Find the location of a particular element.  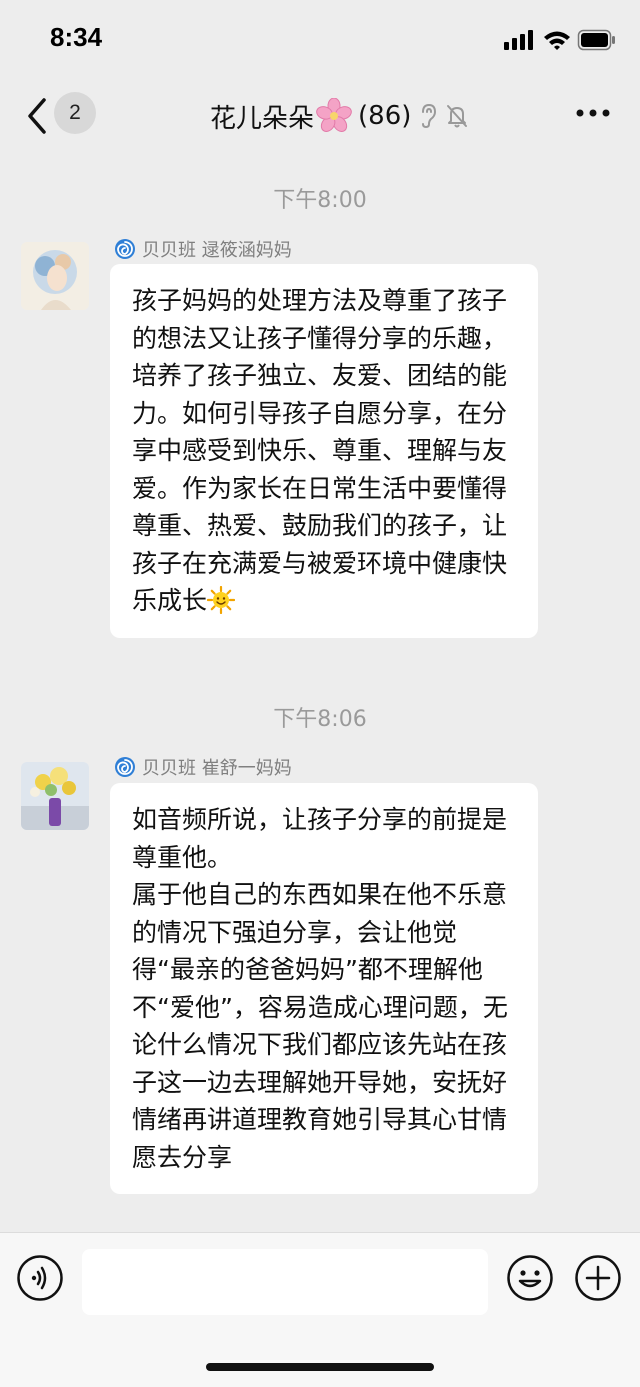

sender-label: 贝贝班 逯筱涵妈妈 is located at coordinates (217, 250).